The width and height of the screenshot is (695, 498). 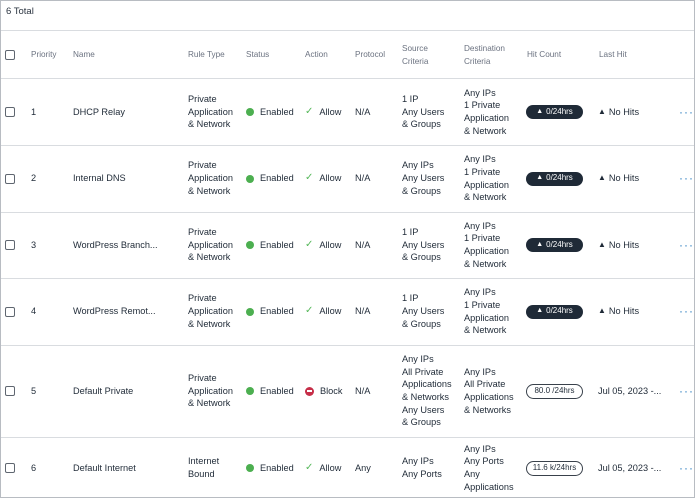 I want to click on row-priority: 5, so click(x=34, y=390).